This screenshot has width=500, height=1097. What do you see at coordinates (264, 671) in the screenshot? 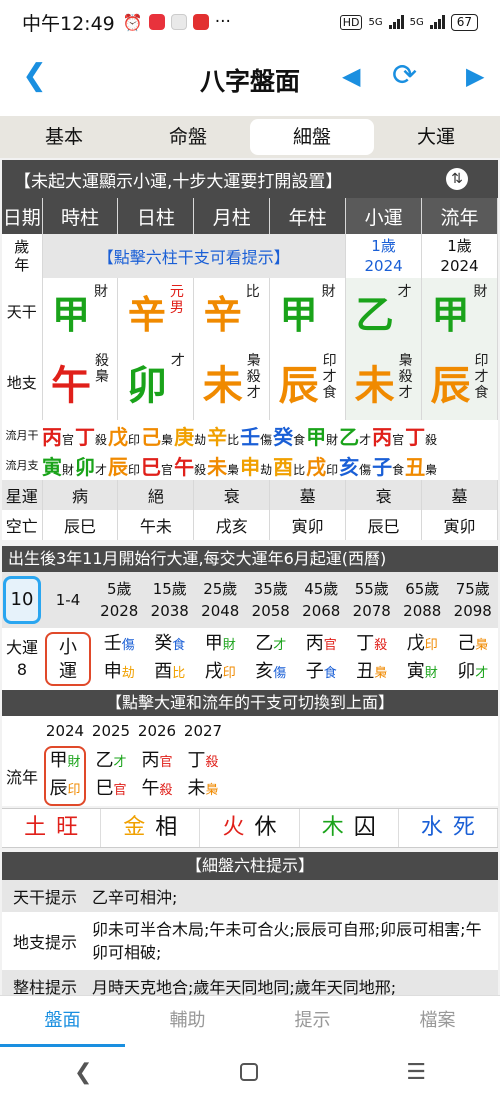
I see `dayun-zhi: 亥` at bounding box center [264, 671].